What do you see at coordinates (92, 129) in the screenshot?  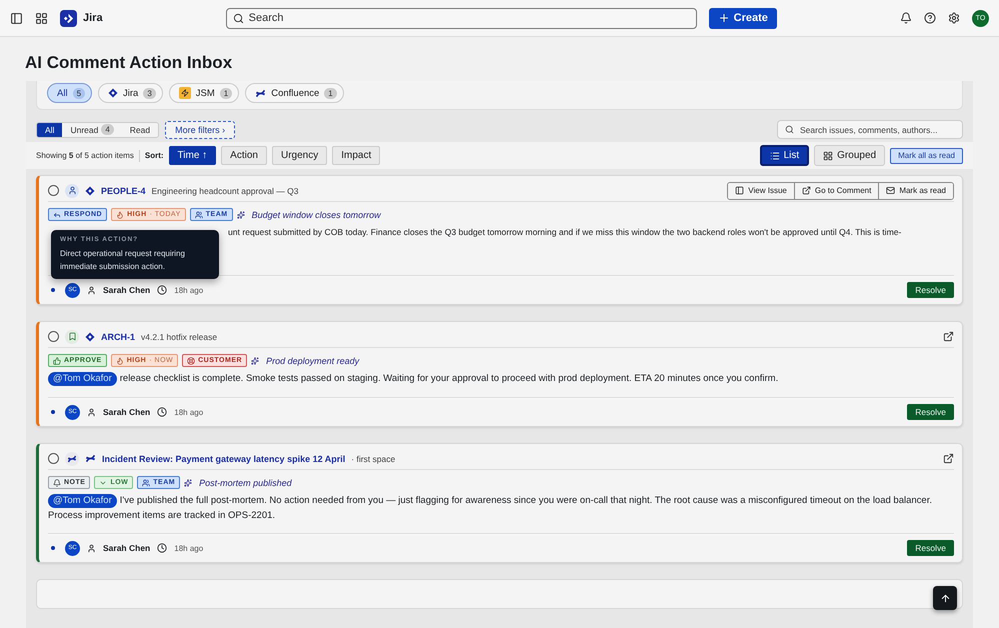 I see `read-filter-tab: Unread 4` at bounding box center [92, 129].